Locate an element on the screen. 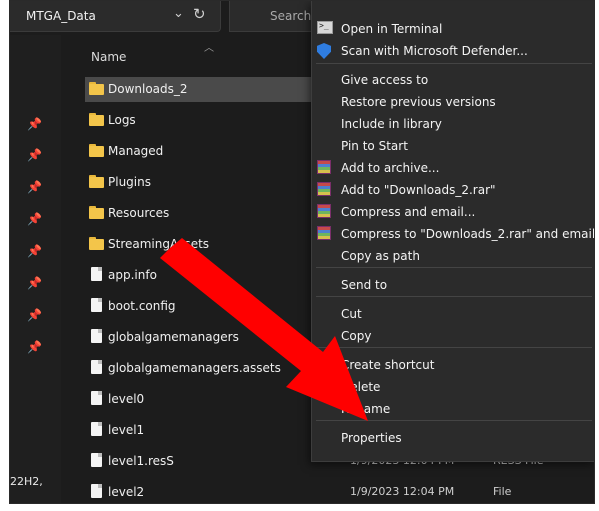 The width and height of the screenshot is (599, 511). file-name: Managed is located at coordinates (136, 151).